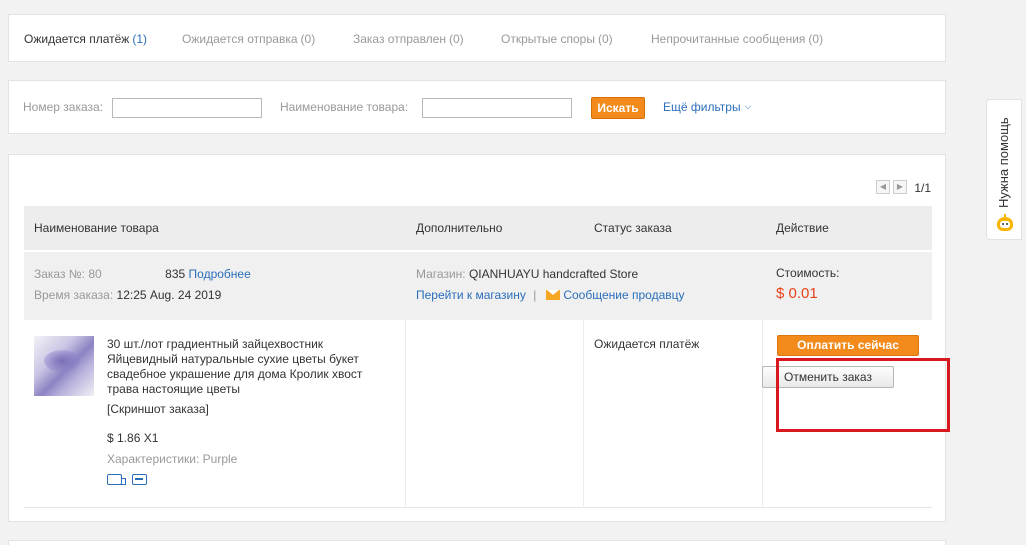 The height and width of the screenshot is (545, 1026). I want to click on order-screenshot-link: [Скриншот заказа], so click(158, 409).